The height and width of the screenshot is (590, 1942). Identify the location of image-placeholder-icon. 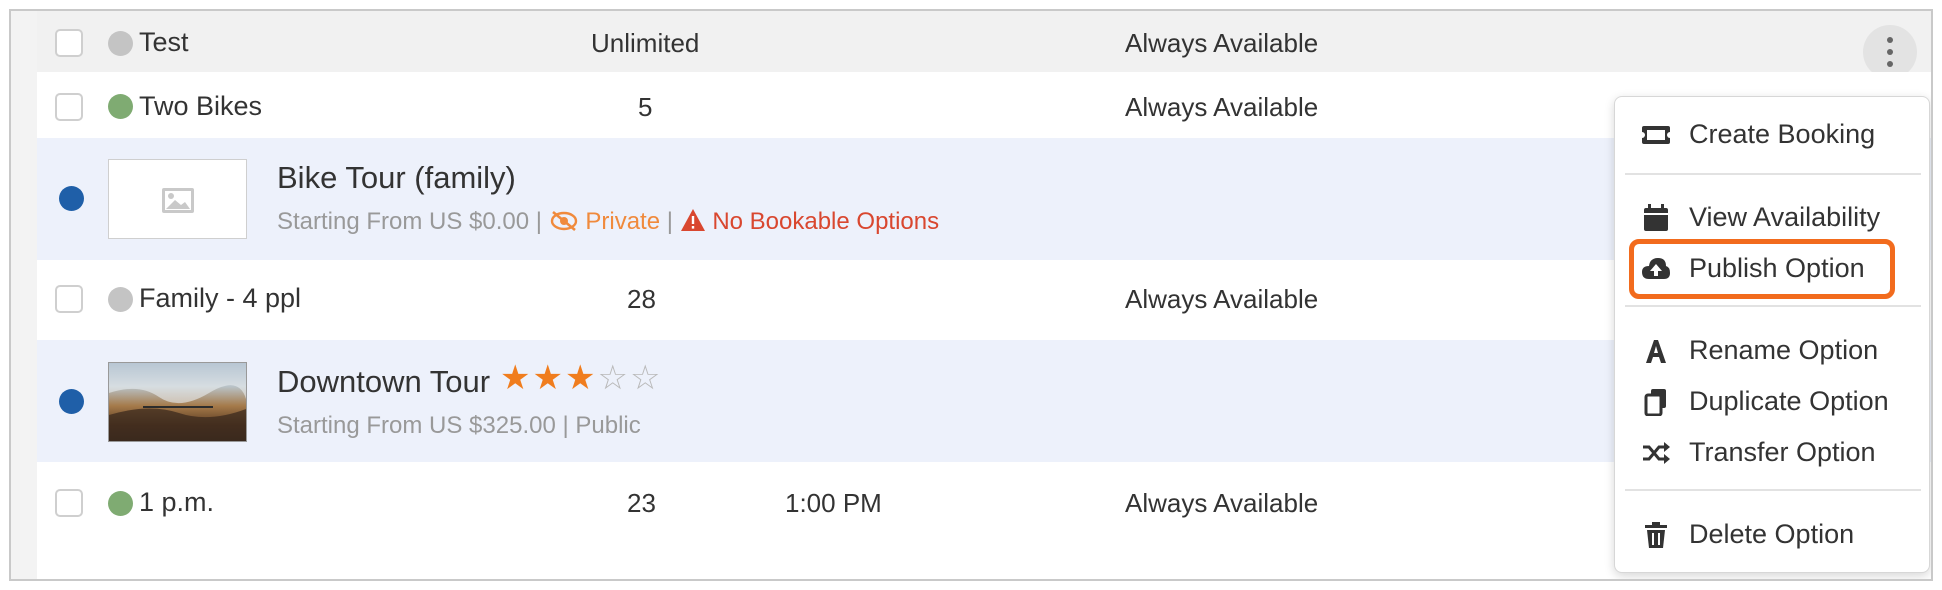
(177, 199).